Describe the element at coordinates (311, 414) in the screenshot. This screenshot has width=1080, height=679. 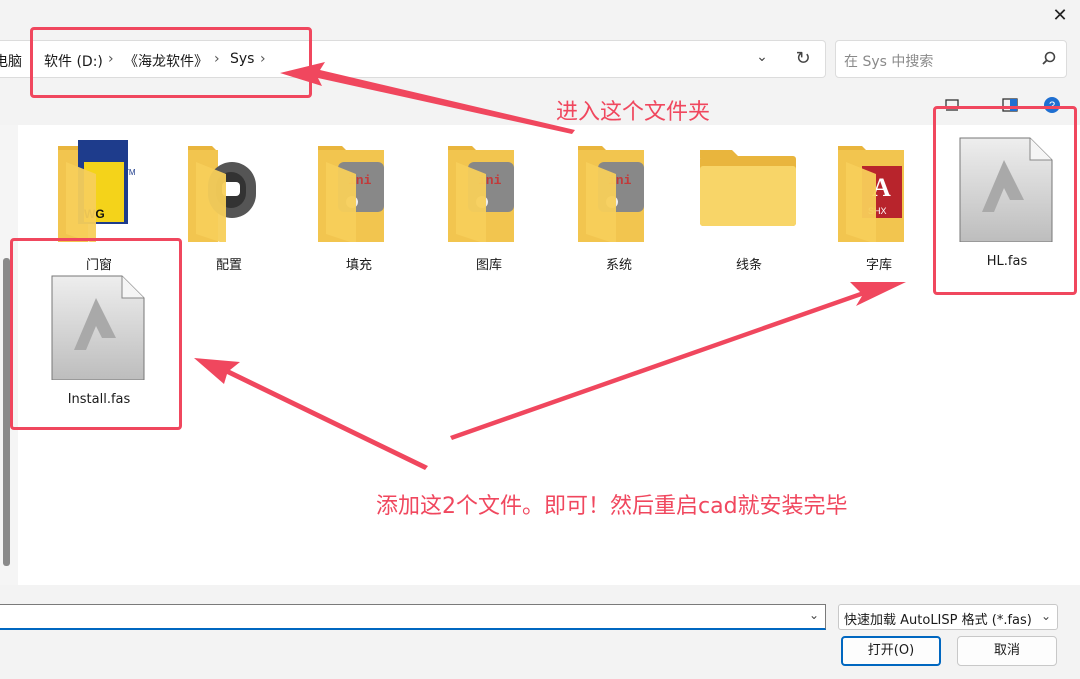
I see `arrow-to-install-fas` at that location.